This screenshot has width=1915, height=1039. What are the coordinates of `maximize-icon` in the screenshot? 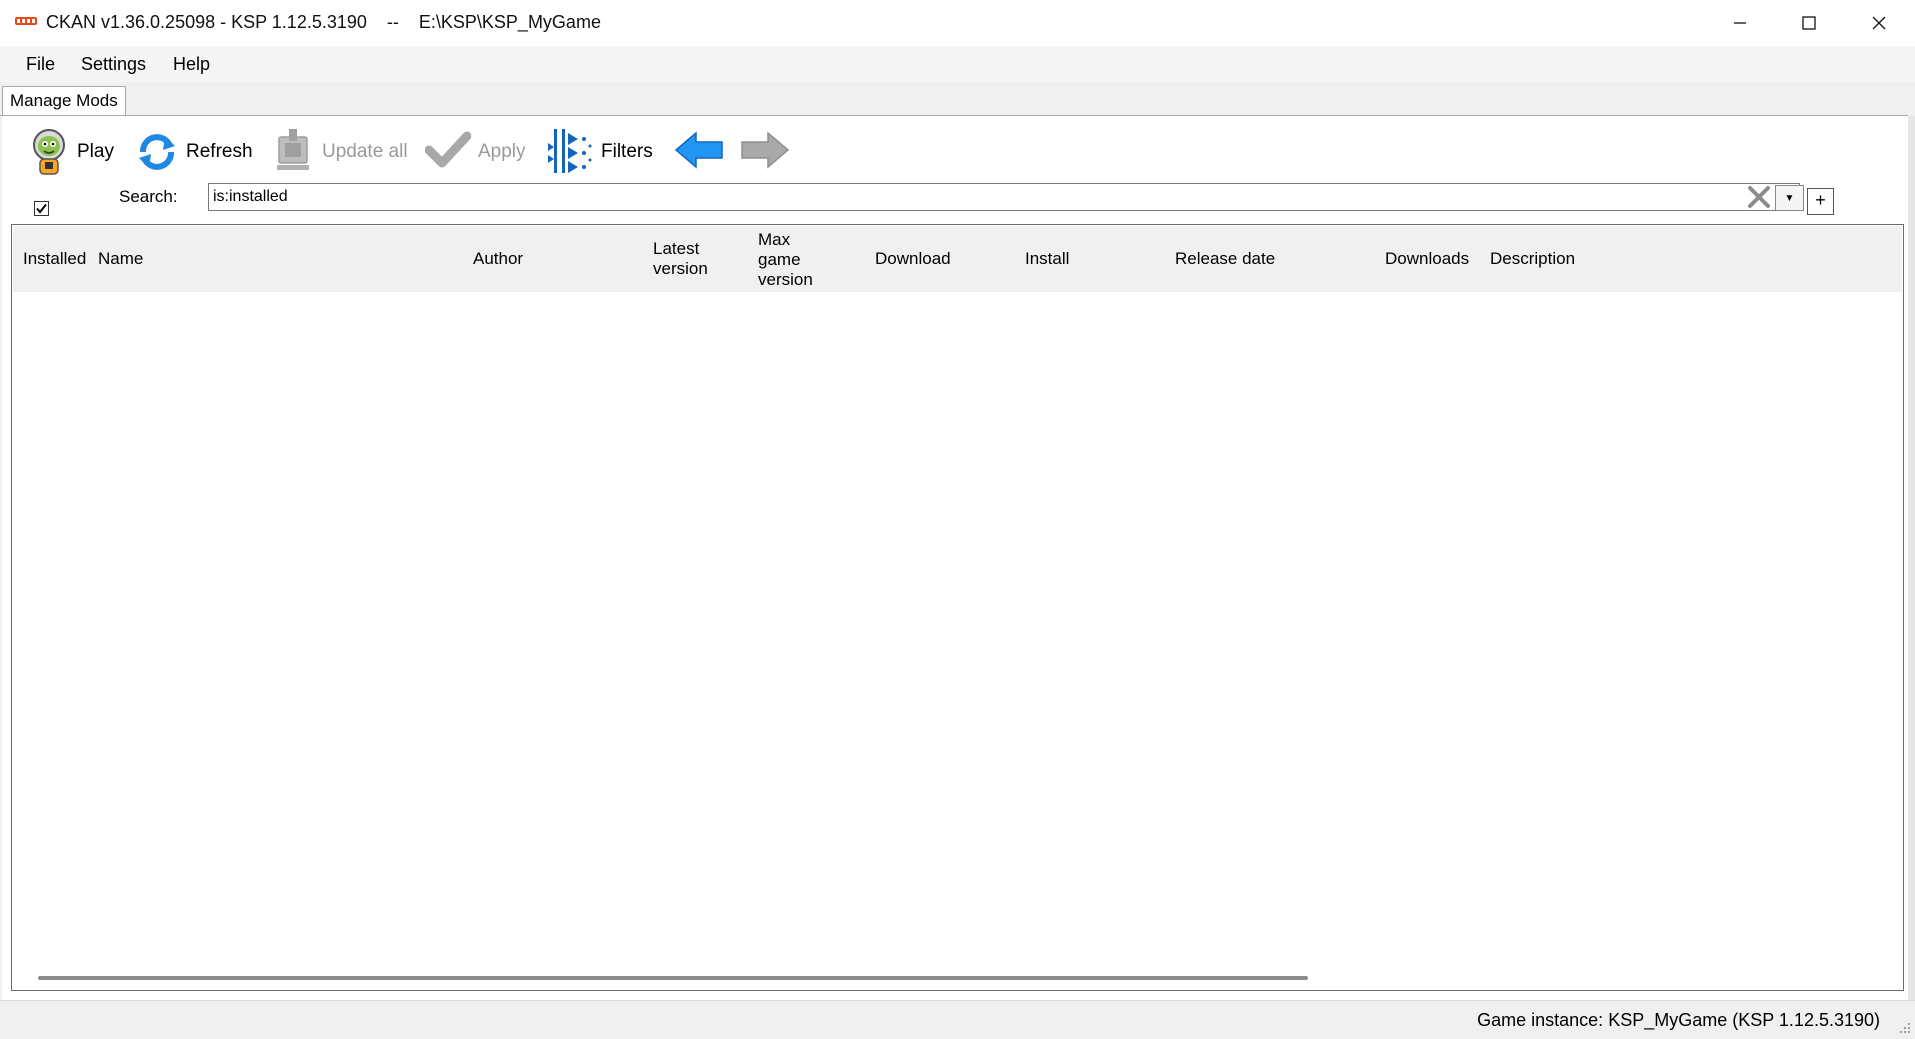 It's located at (1809, 23).